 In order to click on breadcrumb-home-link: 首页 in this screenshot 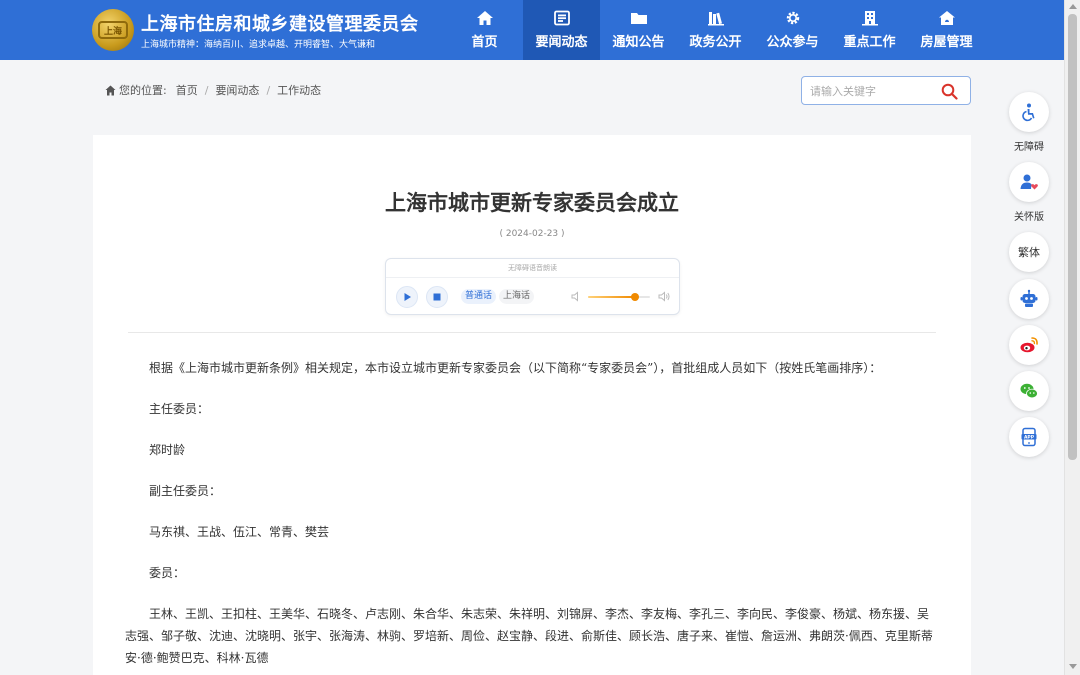, I will do `click(187, 90)`.